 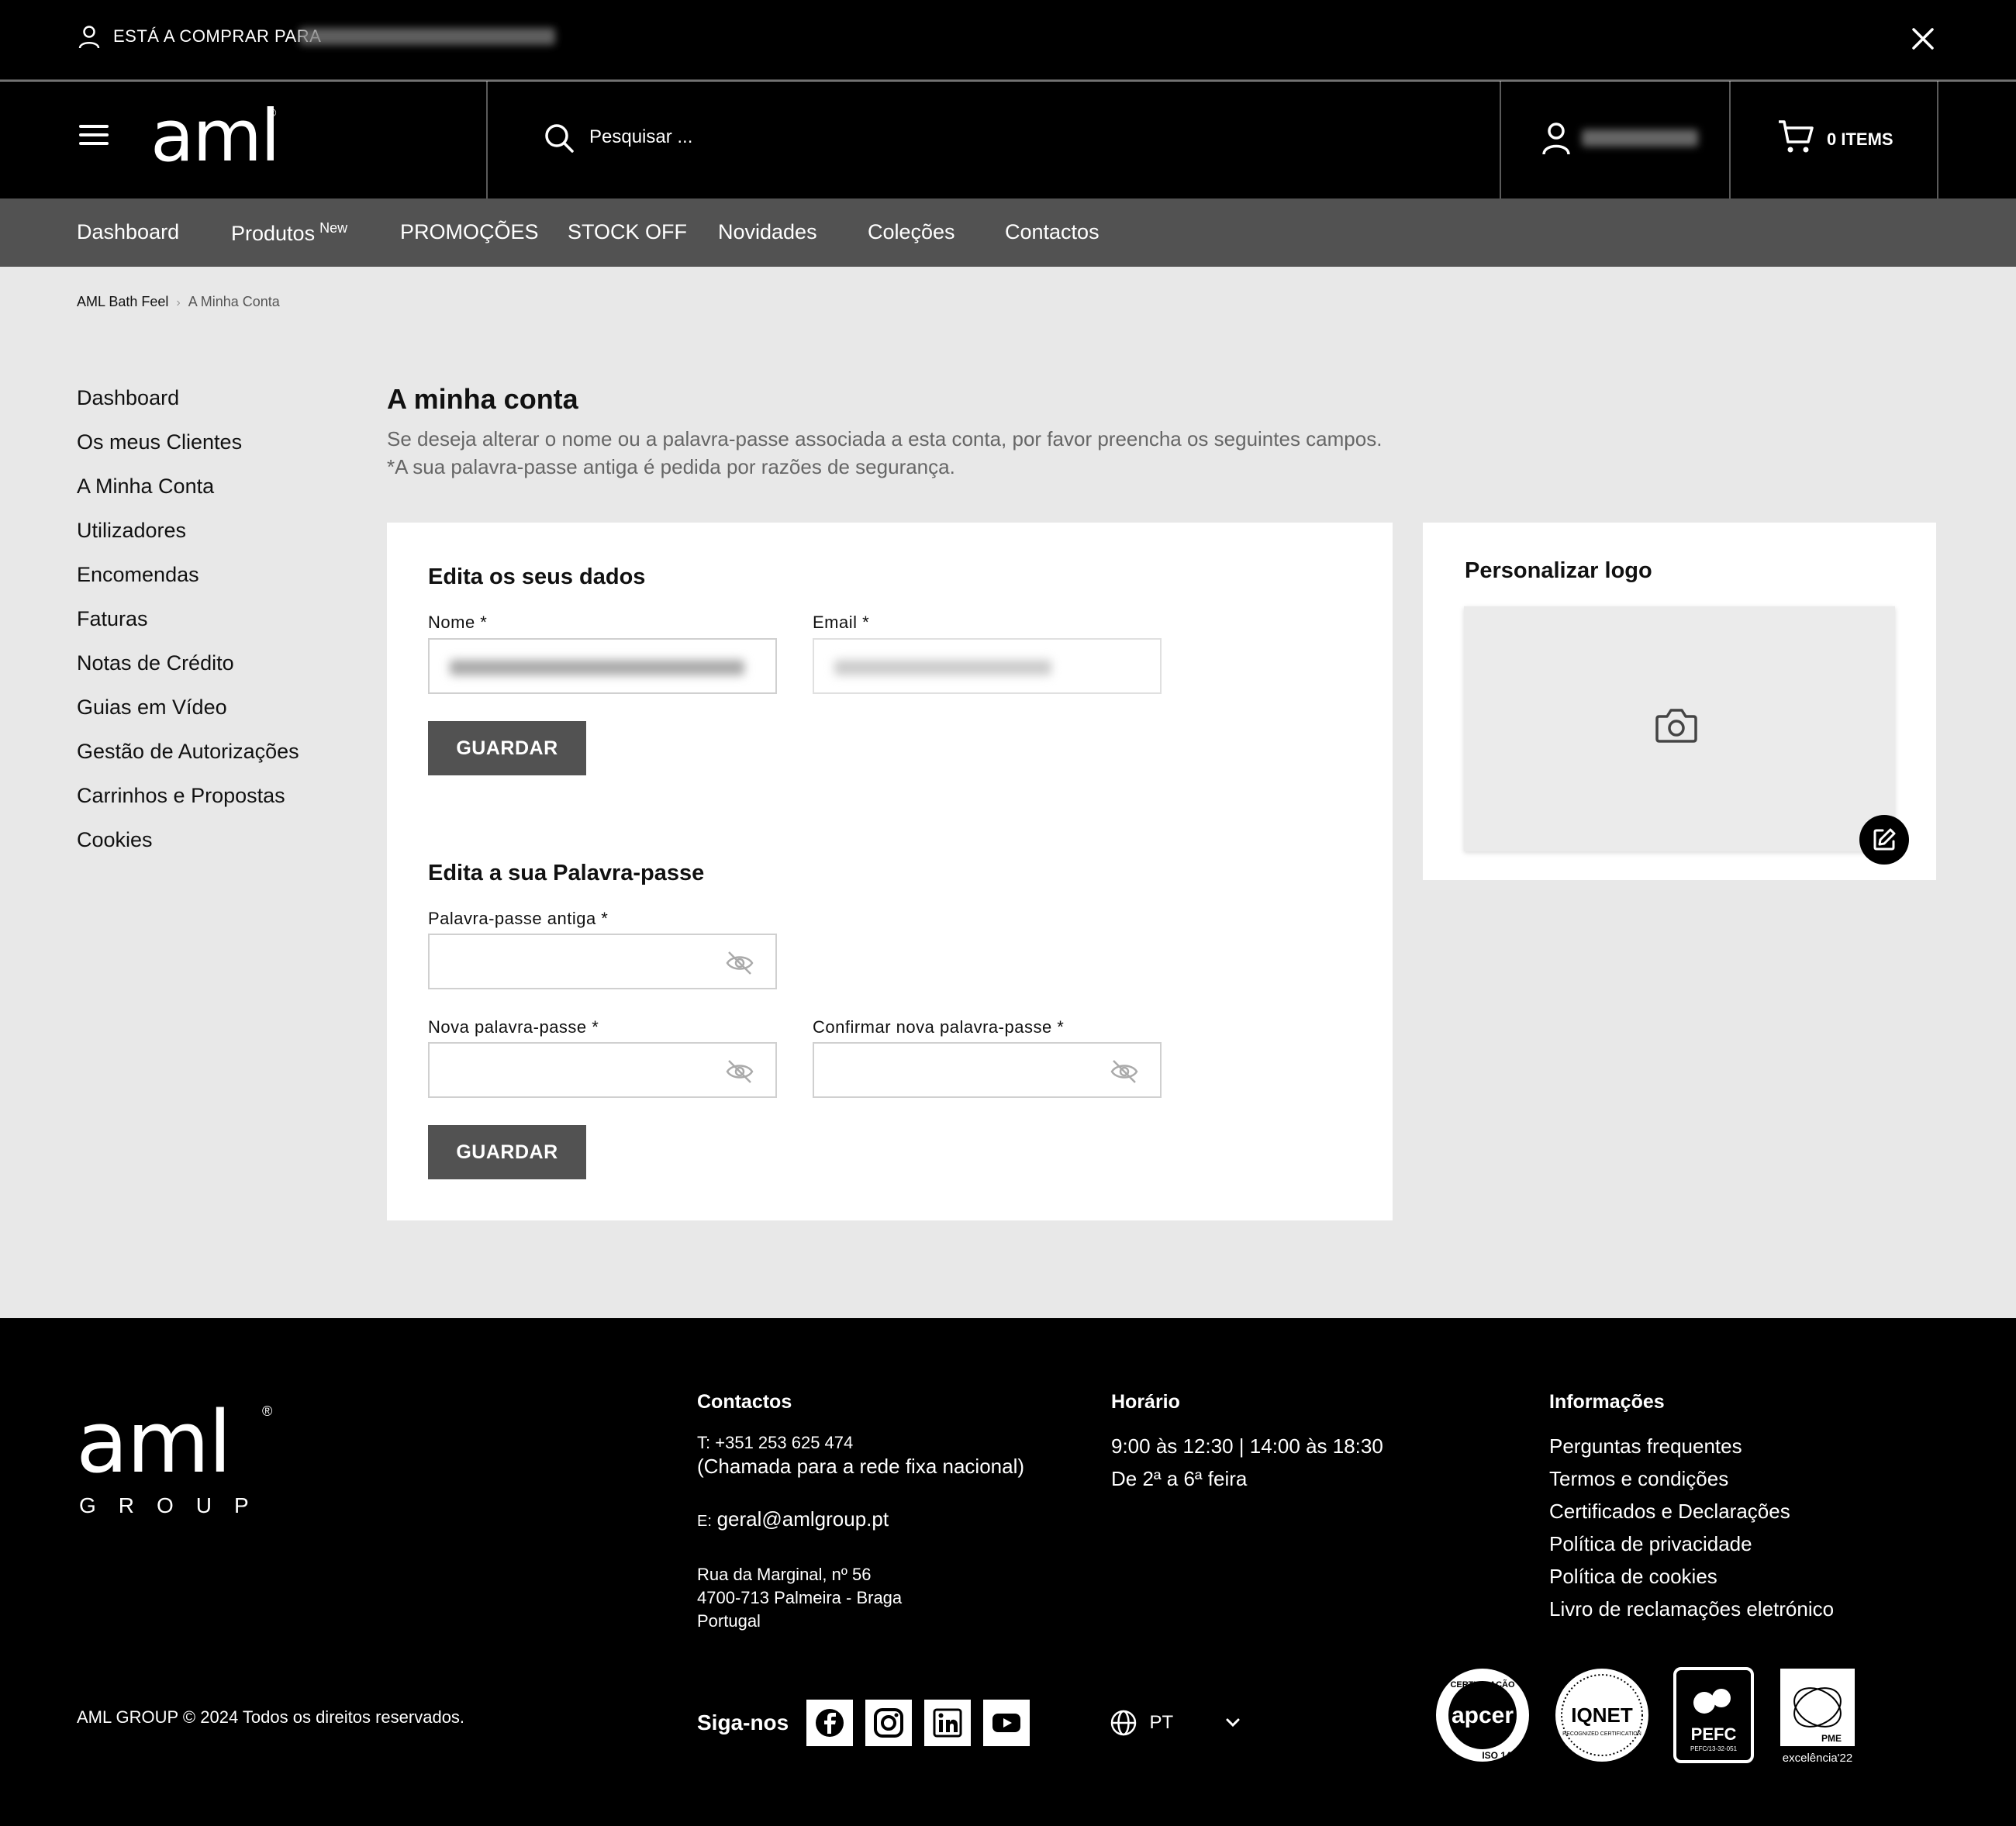 What do you see at coordinates (267, 1411) in the screenshot?
I see `footer-logo-registered-mark: ®` at bounding box center [267, 1411].